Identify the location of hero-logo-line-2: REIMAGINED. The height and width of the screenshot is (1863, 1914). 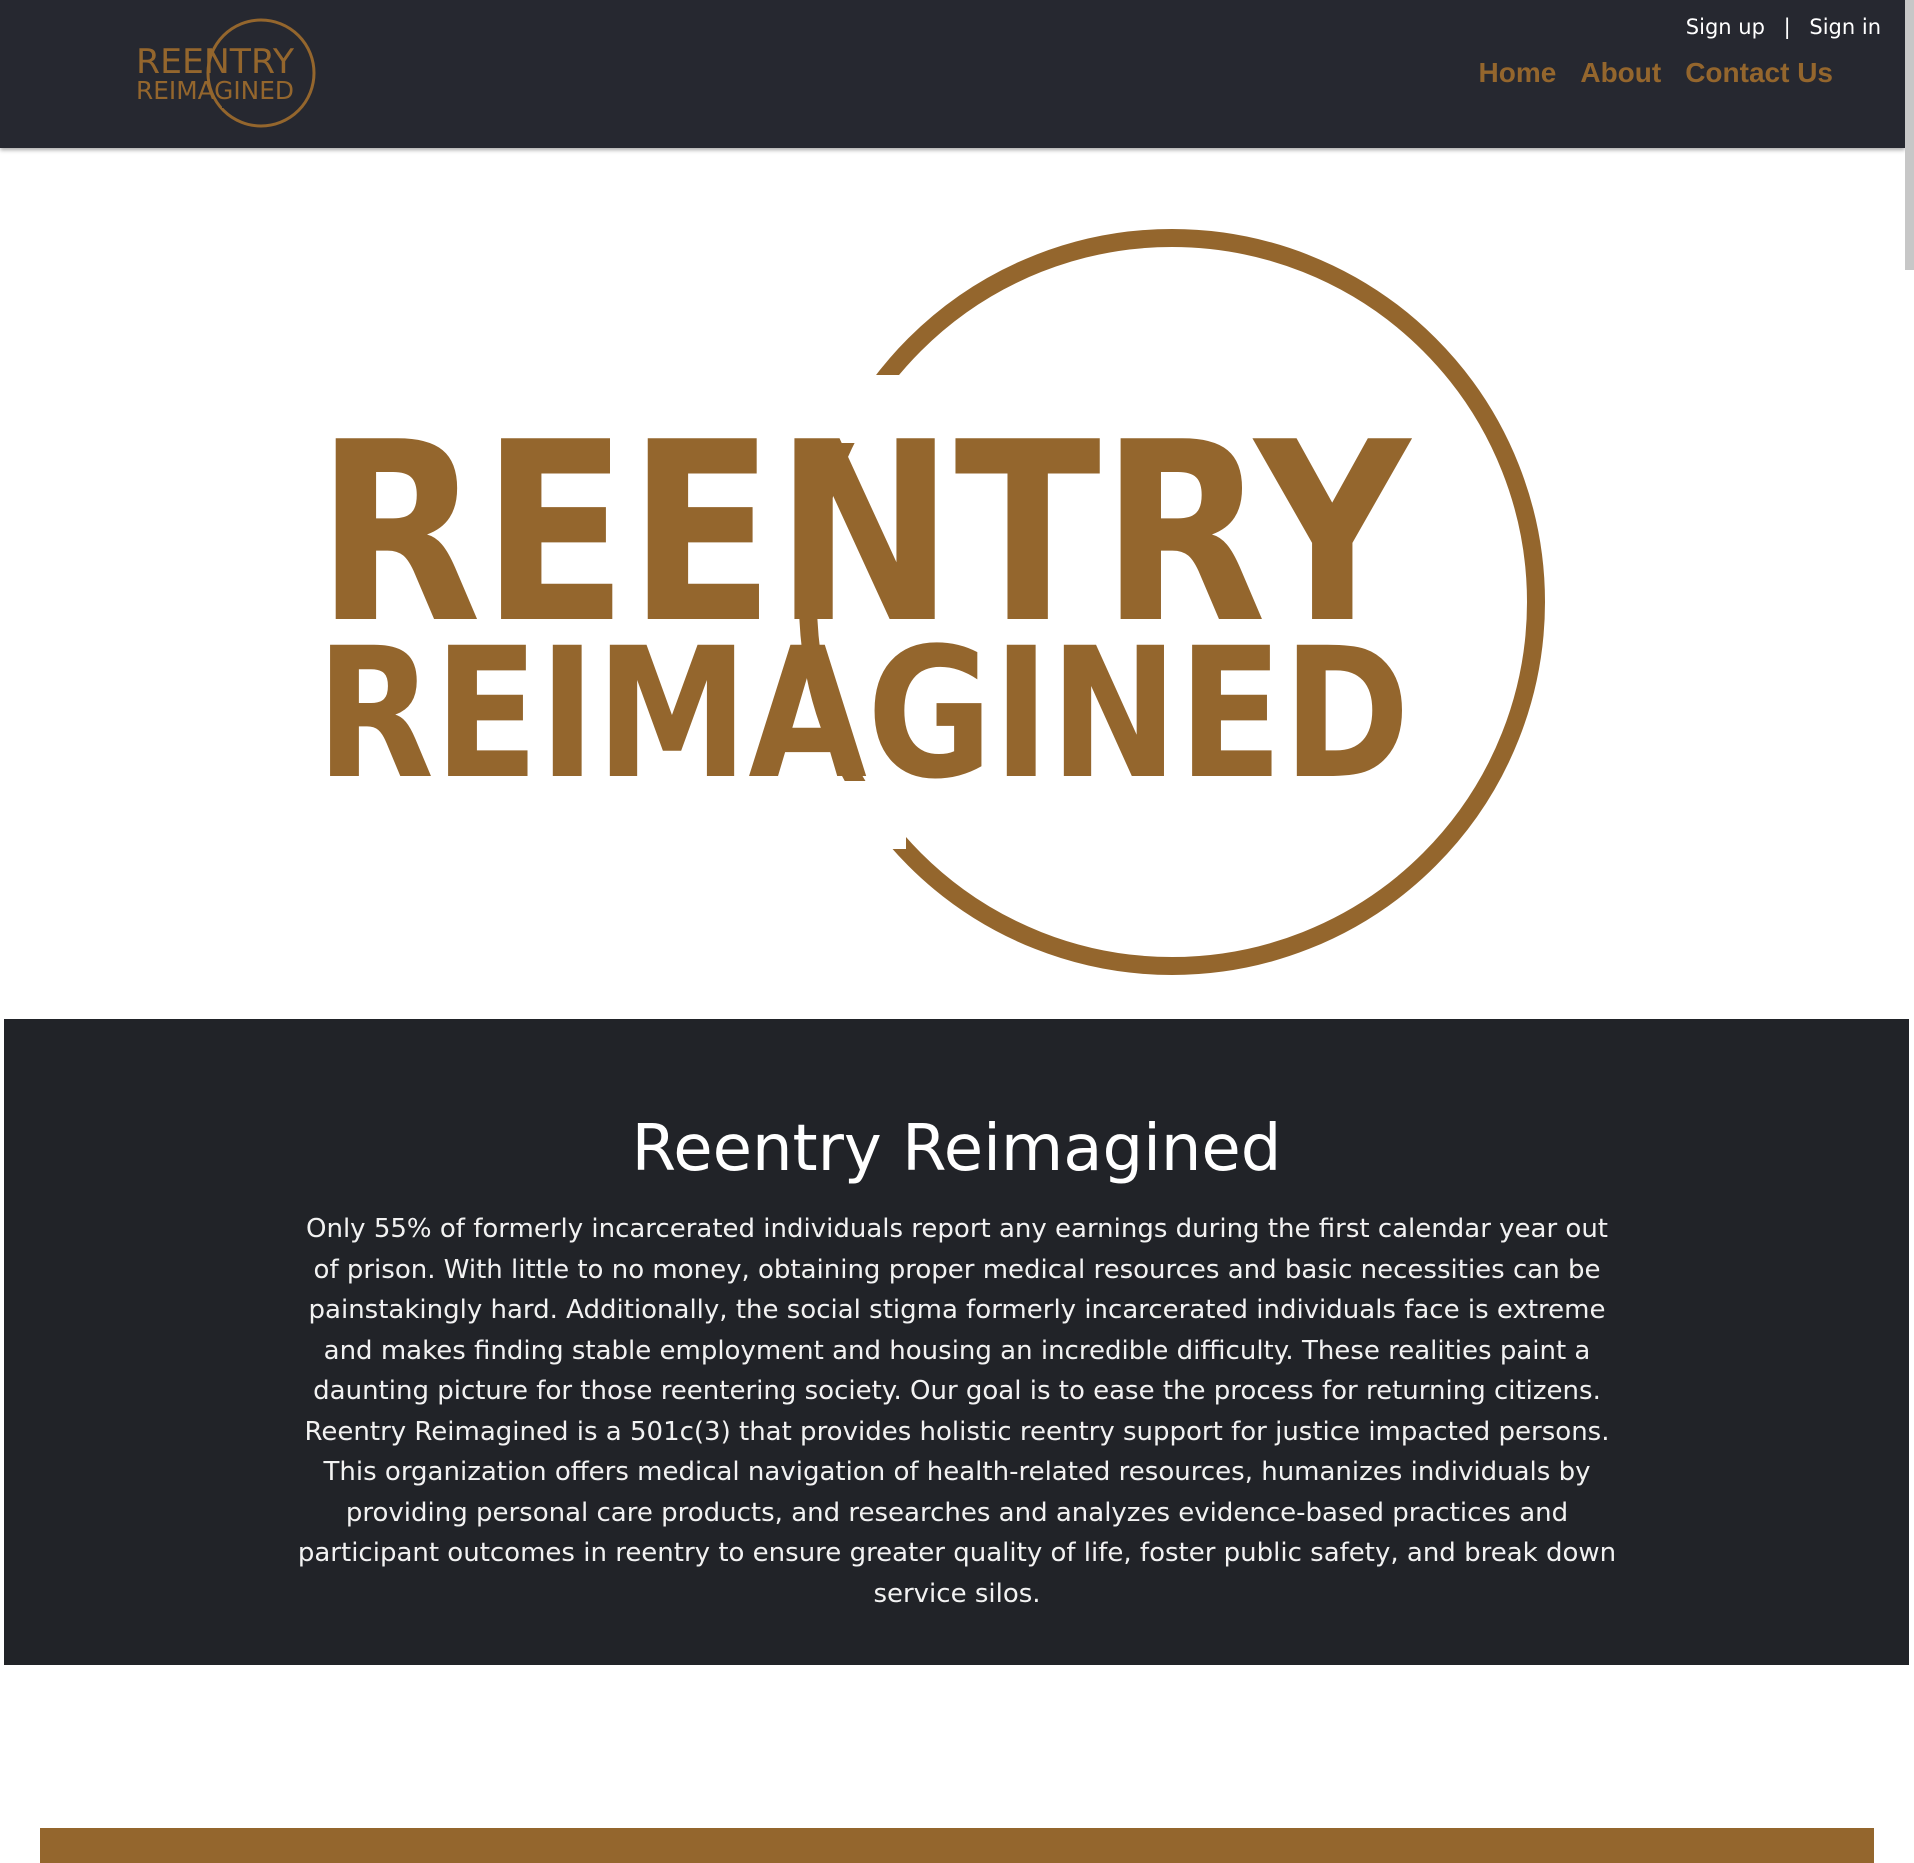
(863, 714).